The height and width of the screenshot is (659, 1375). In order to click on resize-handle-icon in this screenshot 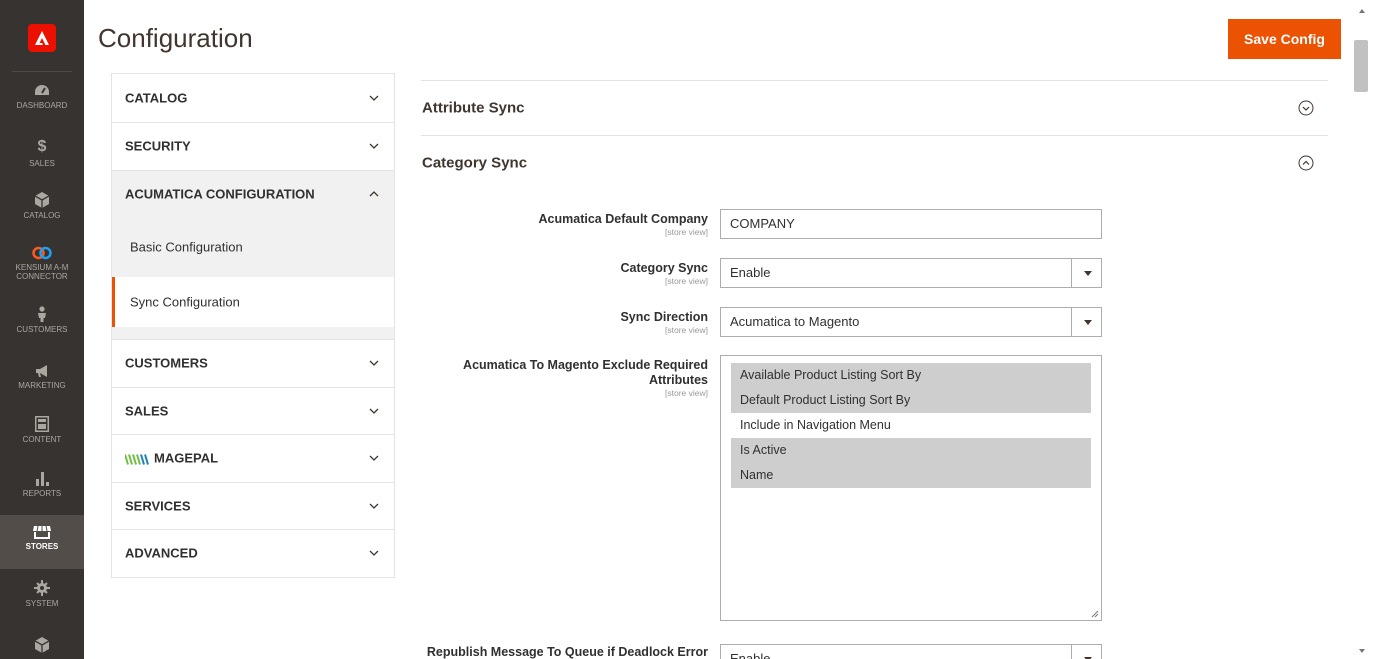, I will do `click(1095, 614)`.